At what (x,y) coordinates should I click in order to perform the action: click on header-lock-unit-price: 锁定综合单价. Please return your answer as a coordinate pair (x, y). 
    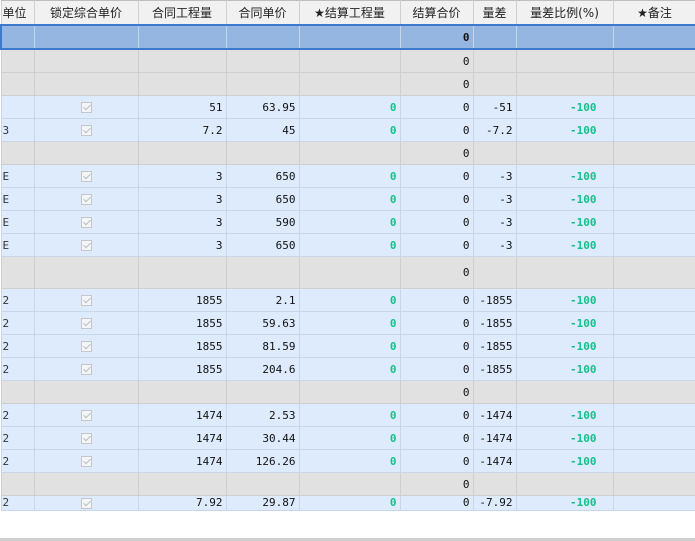
    Looking at the image, I should click on (86, 13).